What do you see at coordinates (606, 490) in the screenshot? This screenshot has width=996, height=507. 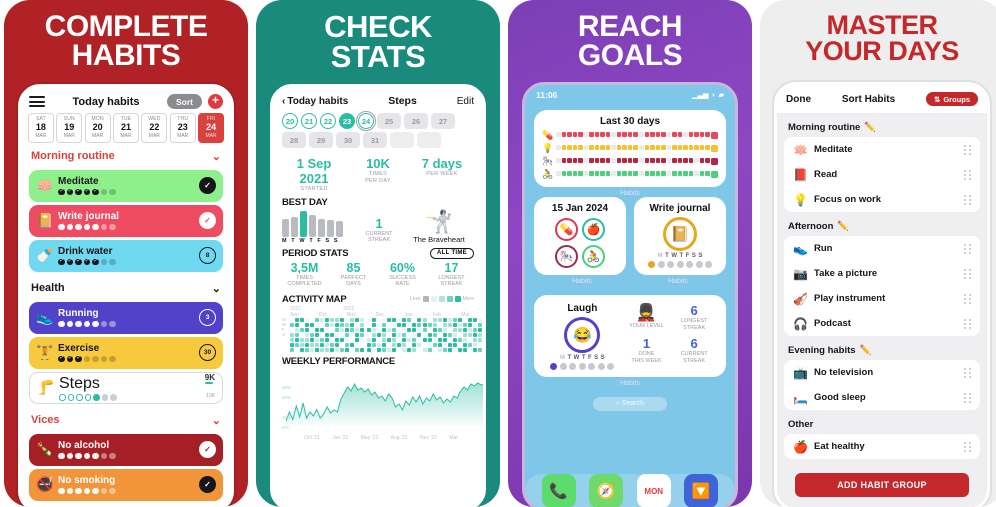 I see `dock-icon-1: 🧭` at bounding box center [606, 490].